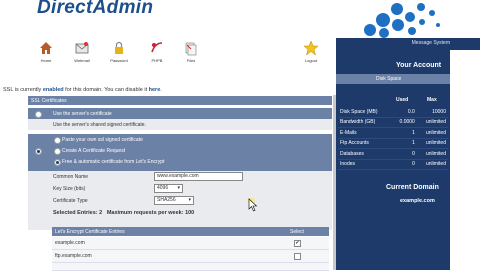 This screenshot has height=271, width=480. What do you see at coordinates (240, 19) in the screenshot?
I see `header: DirectAdmin` at bounding box center [240, 19].